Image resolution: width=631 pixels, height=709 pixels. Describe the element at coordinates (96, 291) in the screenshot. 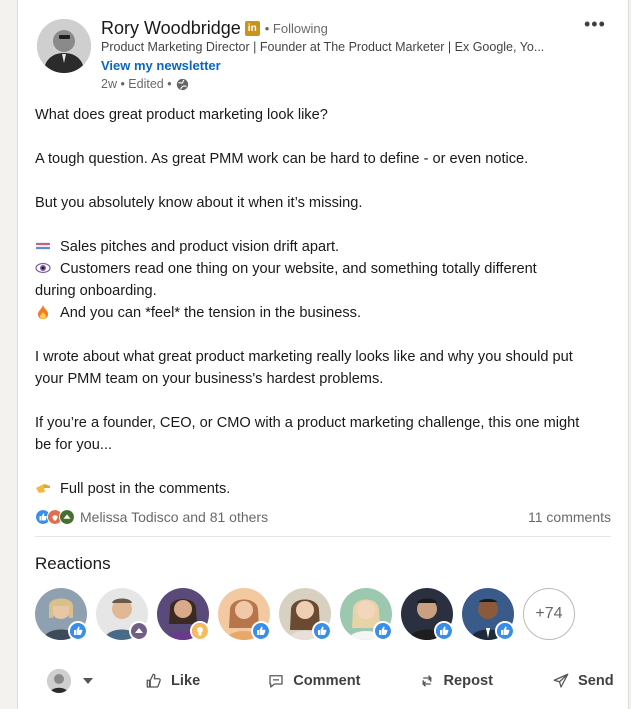

I see `bullet-item-continued: during onboarding.` at that location.